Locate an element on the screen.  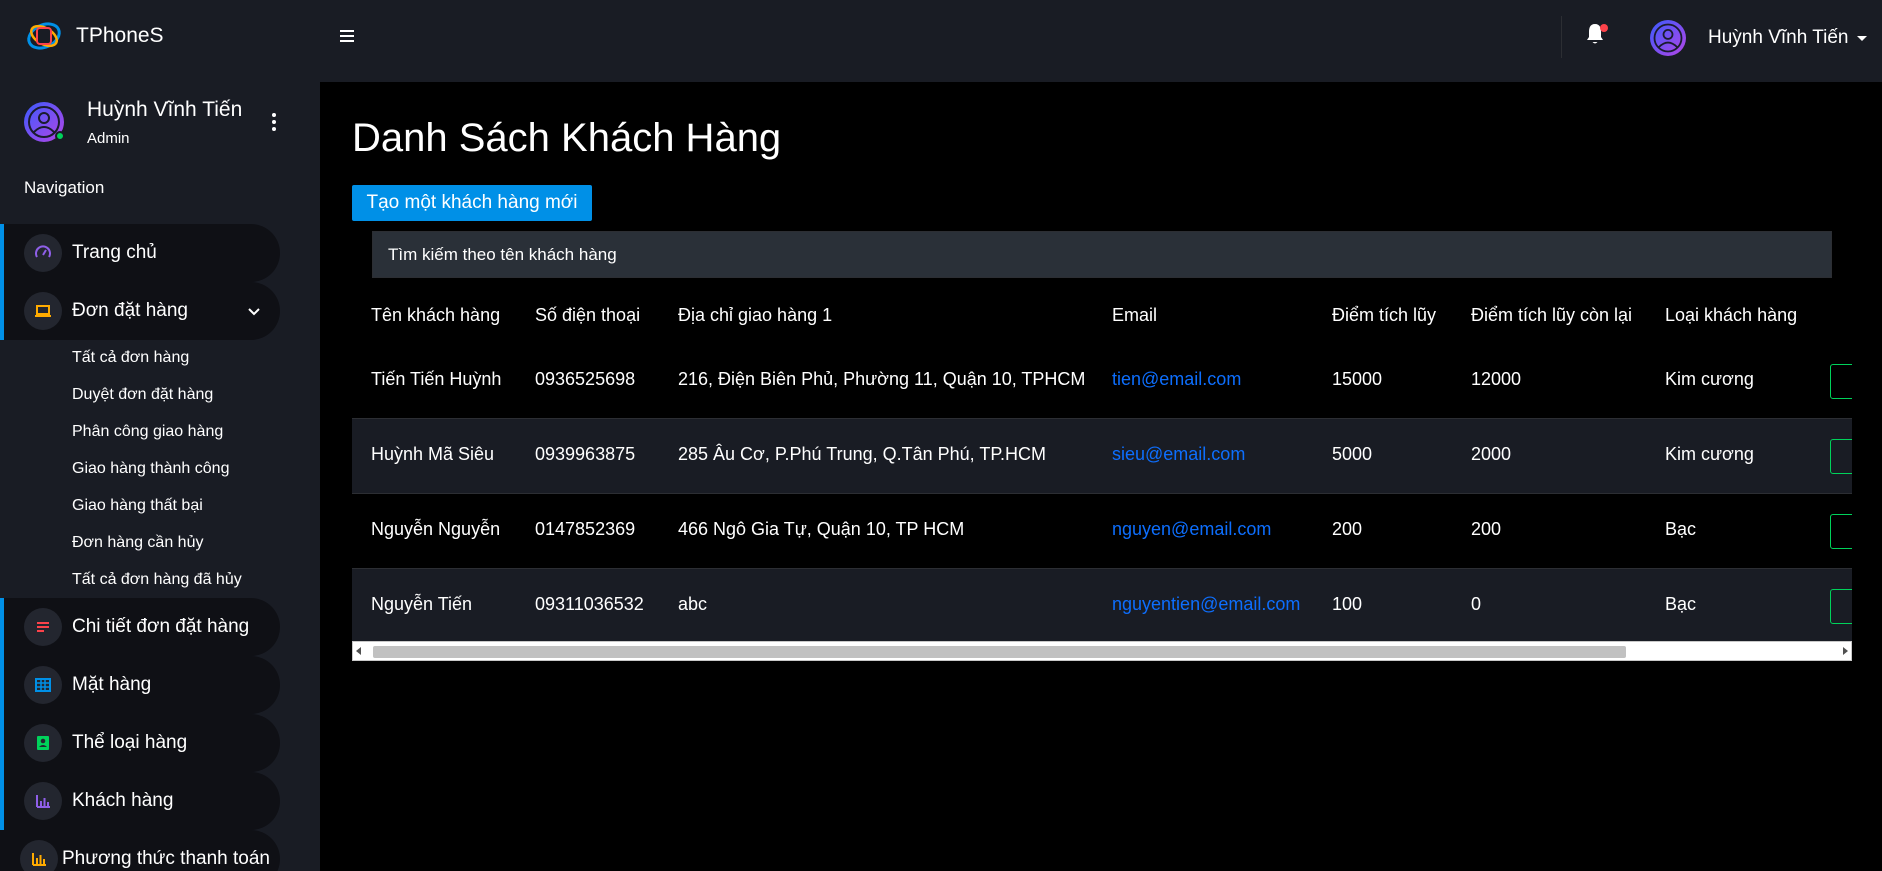
submenu-item: Giao hàng thành công is located at coordinates (150, 469).